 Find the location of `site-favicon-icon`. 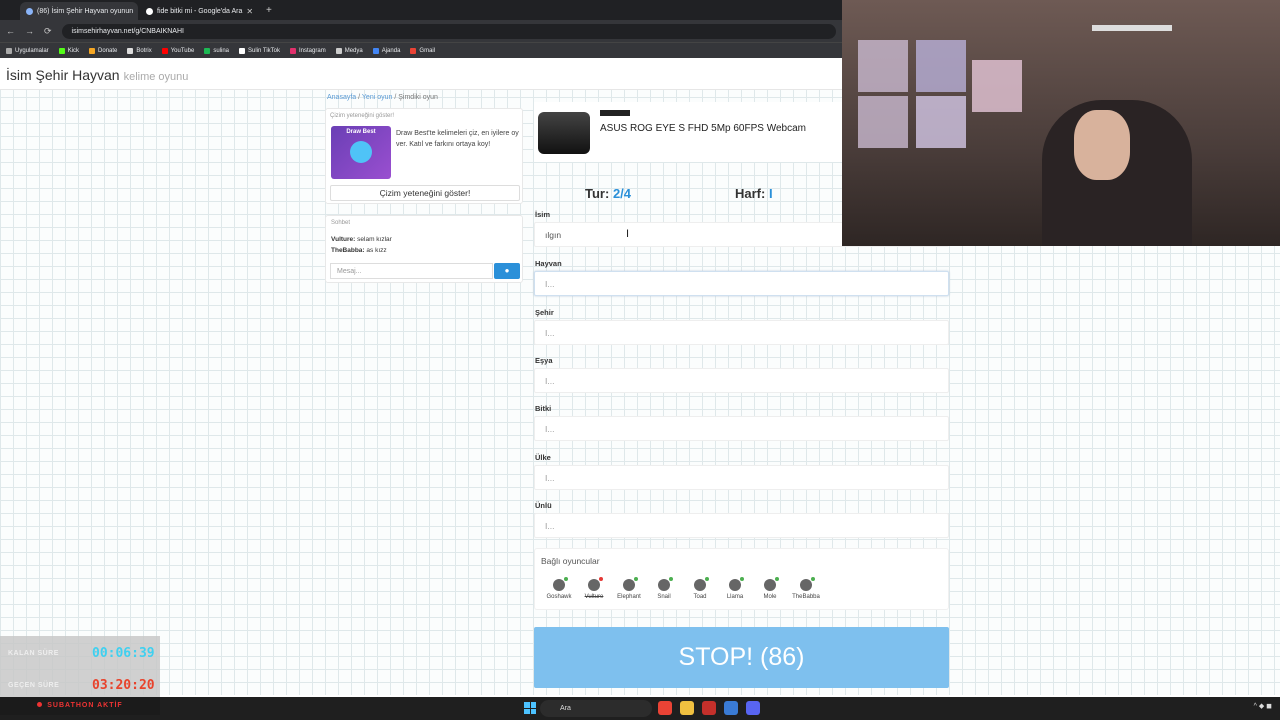

site-favicon-icon is located at coordinates (29, 11).